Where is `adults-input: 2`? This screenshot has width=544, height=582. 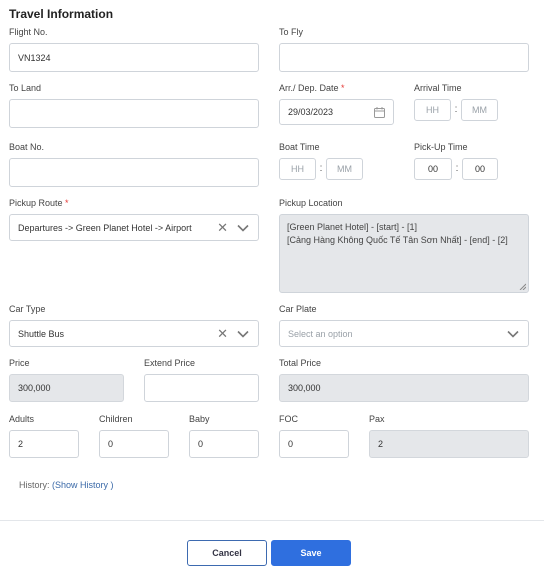 adults-input: 2 is located at coordinates (44, 444).